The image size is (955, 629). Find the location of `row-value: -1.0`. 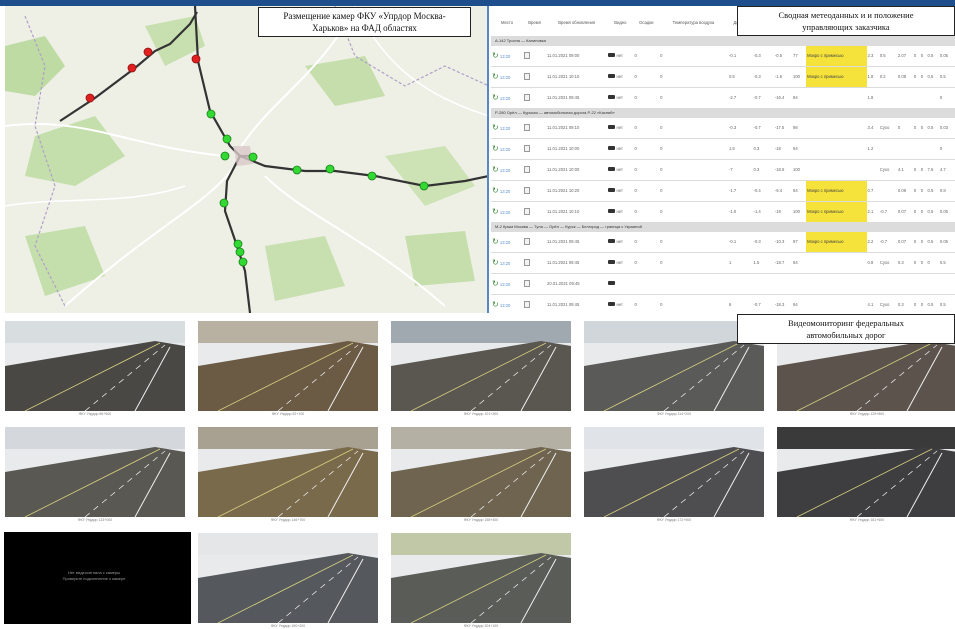

row-value: -1.0 is located at coordinates (740, 212).